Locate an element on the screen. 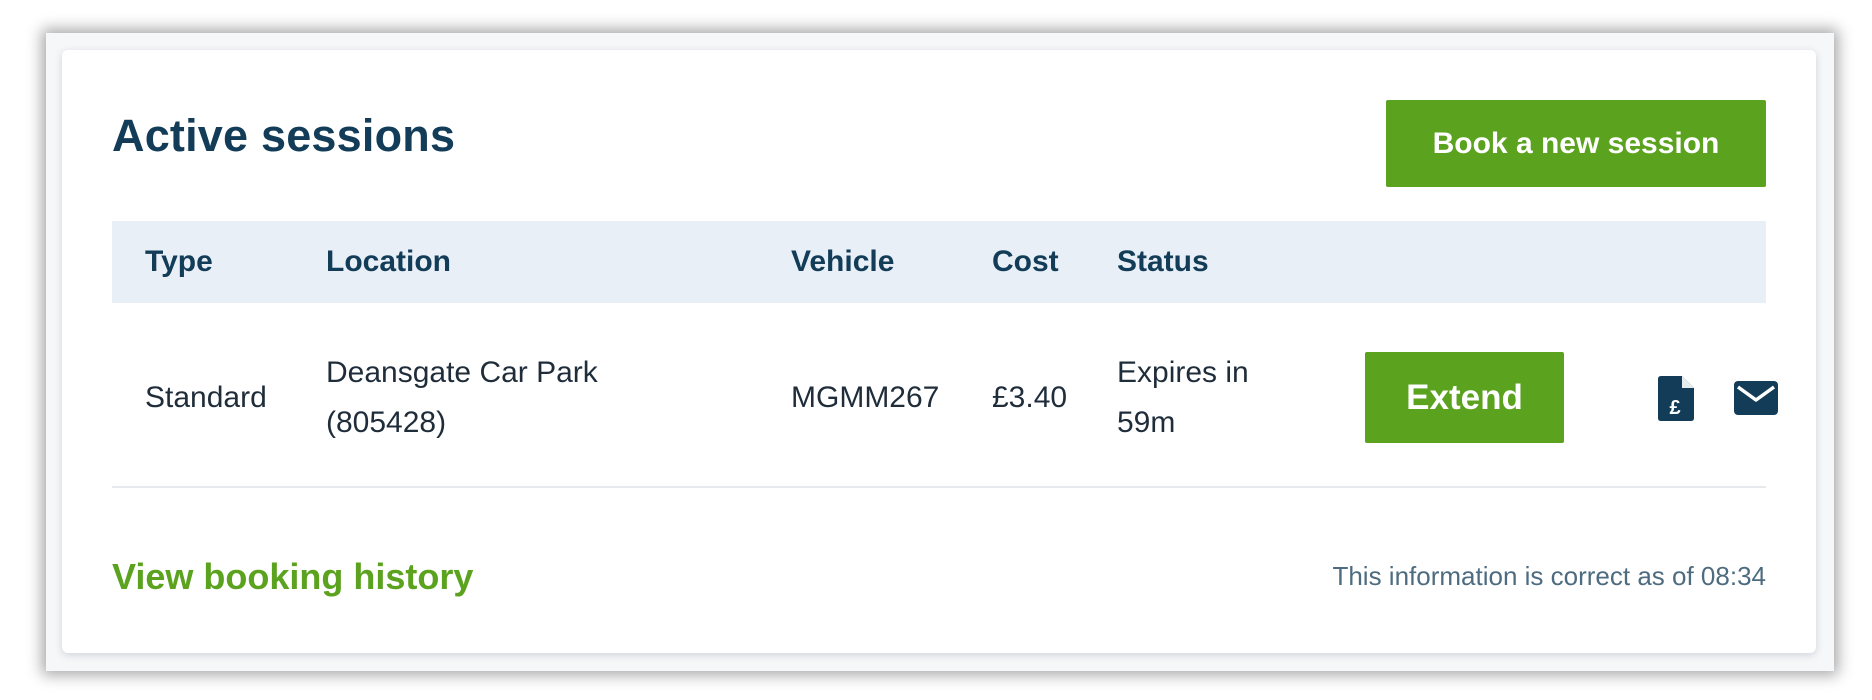 The width and height of the screenshot is (1872, 700). location-code: (805428) is located at coordinates (386, 422).